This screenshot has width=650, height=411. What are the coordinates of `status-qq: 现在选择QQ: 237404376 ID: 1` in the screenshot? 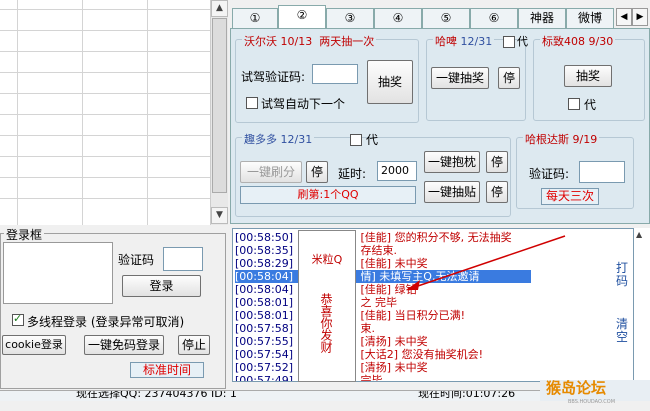 It's located at (156, 395).